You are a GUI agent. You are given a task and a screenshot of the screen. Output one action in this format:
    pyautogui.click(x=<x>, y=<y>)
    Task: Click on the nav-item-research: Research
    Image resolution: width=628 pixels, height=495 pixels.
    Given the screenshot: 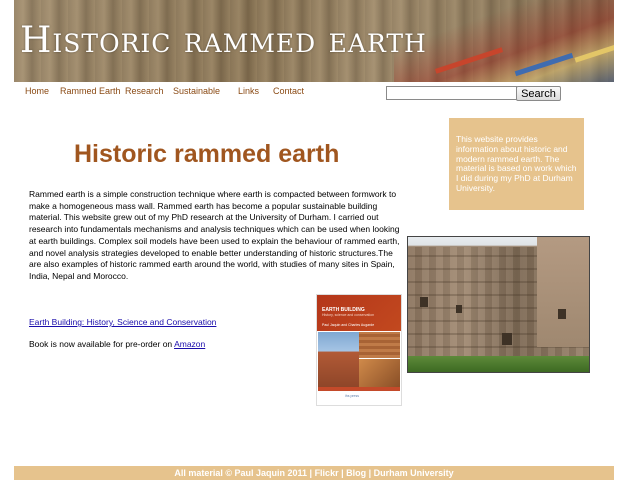 What is the action you would take?
    pyautogui.click(x=144, y=91)
    